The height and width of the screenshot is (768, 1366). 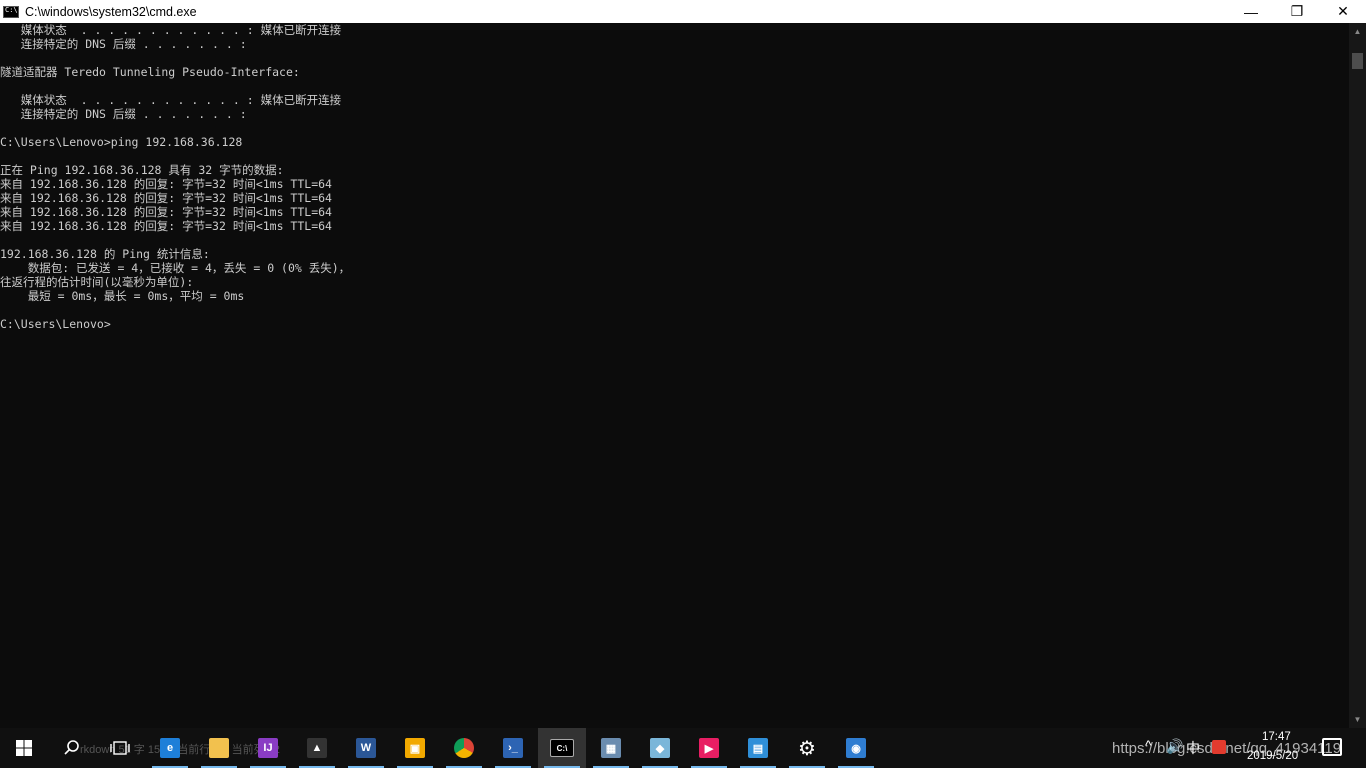 What do you see at coordinates (1148, 745) in the screenshot?
I see `show-hidden-icons-icon: ^` at bounding box center [1148, 745].